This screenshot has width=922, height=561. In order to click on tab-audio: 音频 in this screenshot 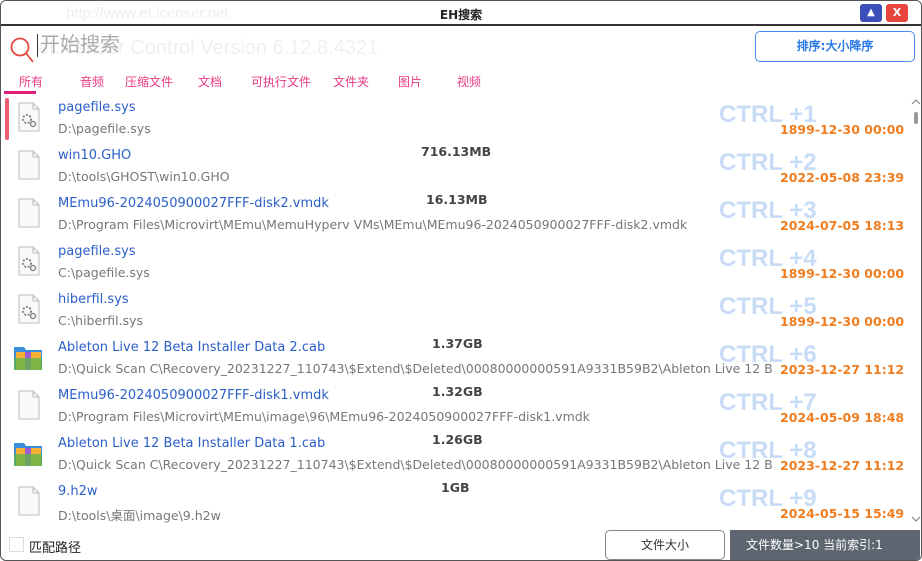, I will do `click(92, 81)`.